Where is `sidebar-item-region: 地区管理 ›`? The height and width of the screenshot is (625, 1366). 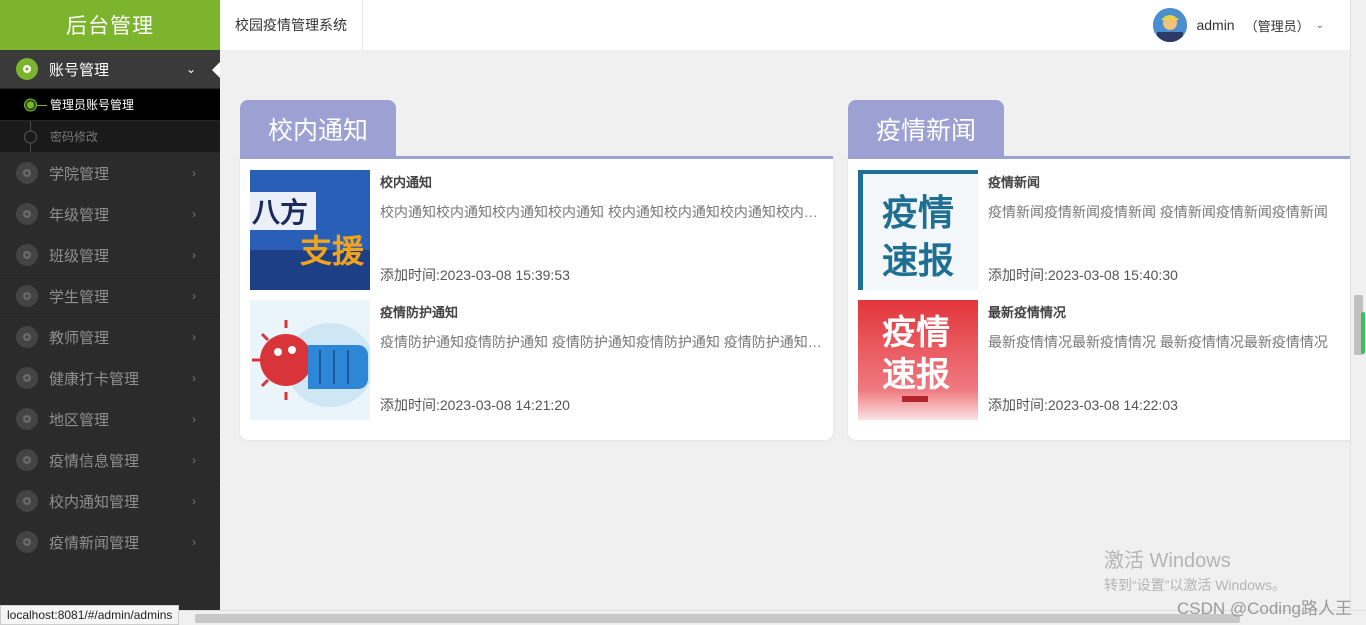 sidebar-item-region: 地区管理 › is located at coordinates (110, 419).